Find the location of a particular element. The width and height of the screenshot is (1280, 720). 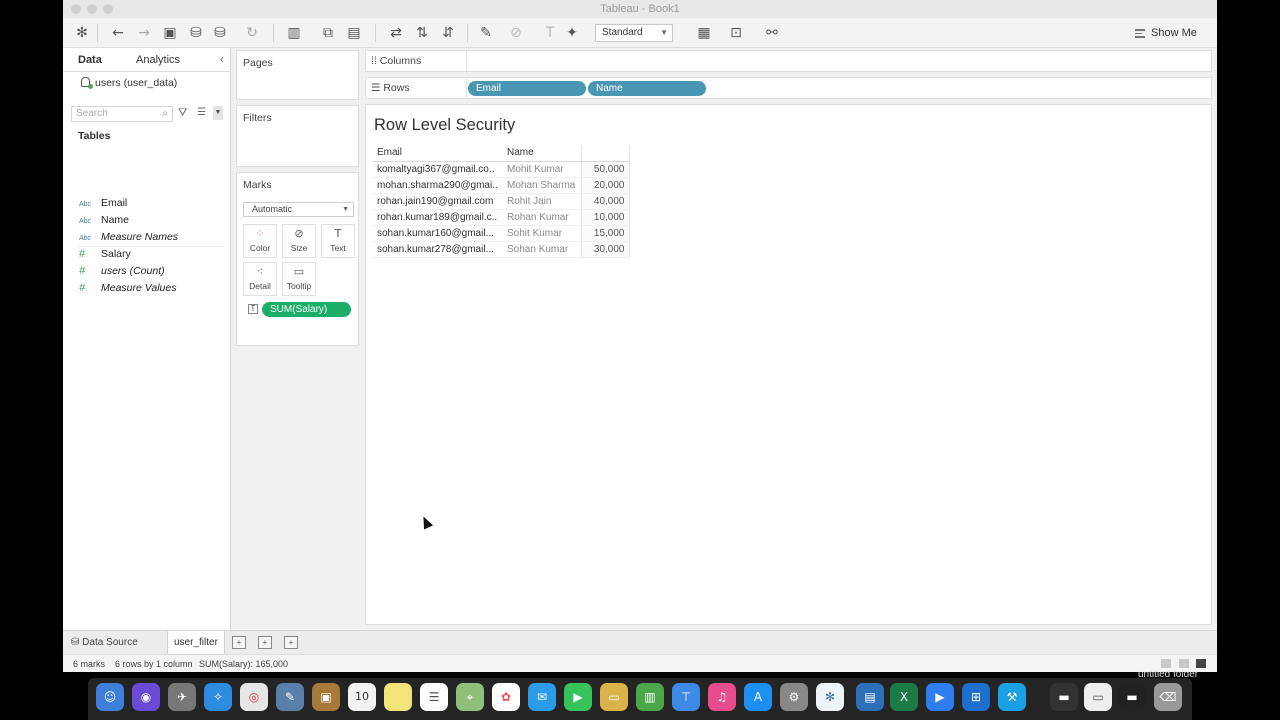

cell-name: Mohan Sharma is located at coordinates (542, 185).